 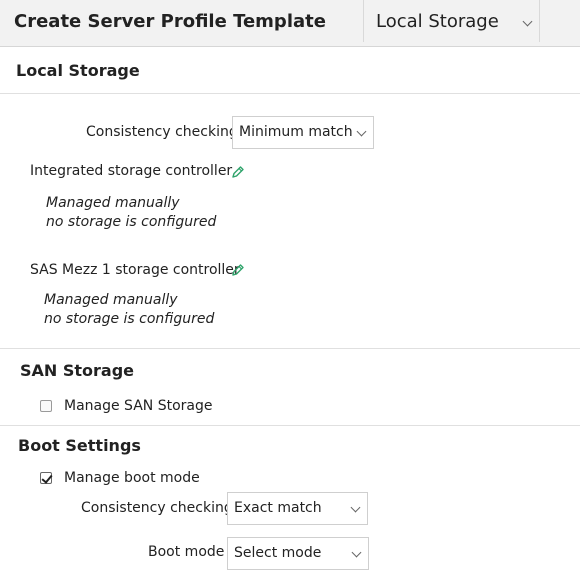 I want to click on page-title: Create Server Profile Template, so click(x=170, y=21).